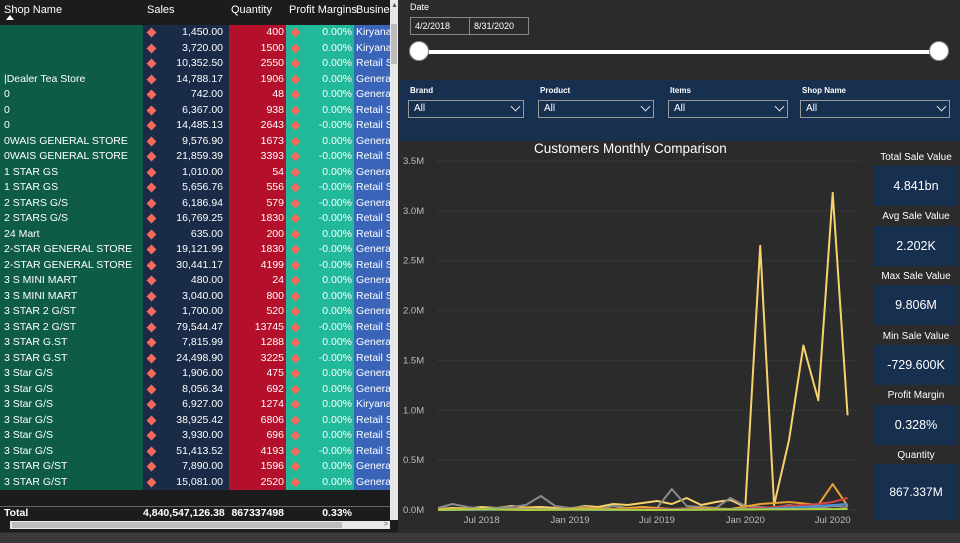 The width and height of the screenshot is (960, 543). I want to click on table-row: 10,352.50 2550 0.00% Retail S, so click(195, 64).